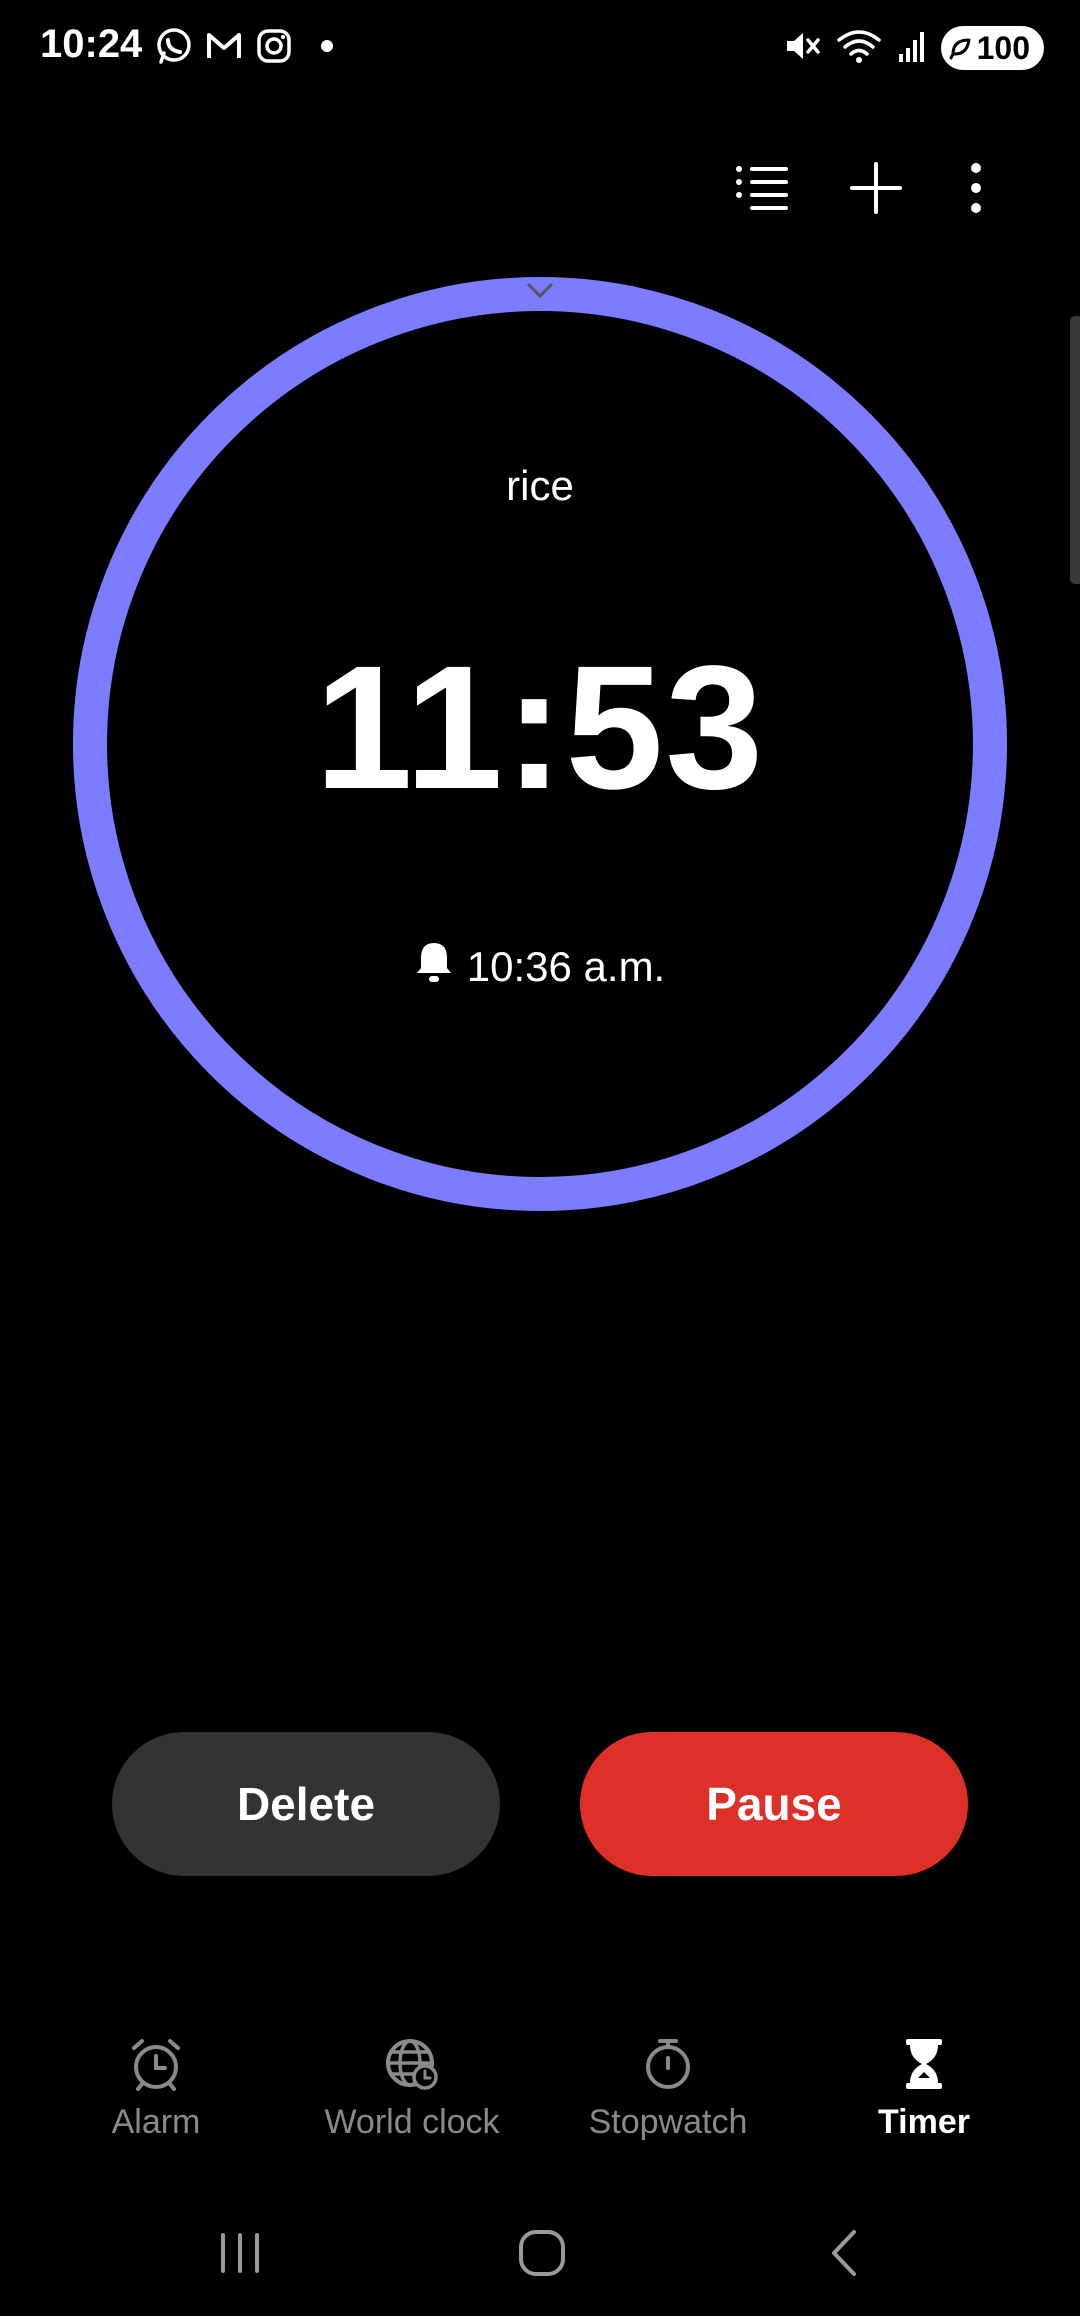 The height and width of the screenshot is (2316, 1080). I want to click on nav-item-stopwatch: Stopwatch, so click(668, 2096).